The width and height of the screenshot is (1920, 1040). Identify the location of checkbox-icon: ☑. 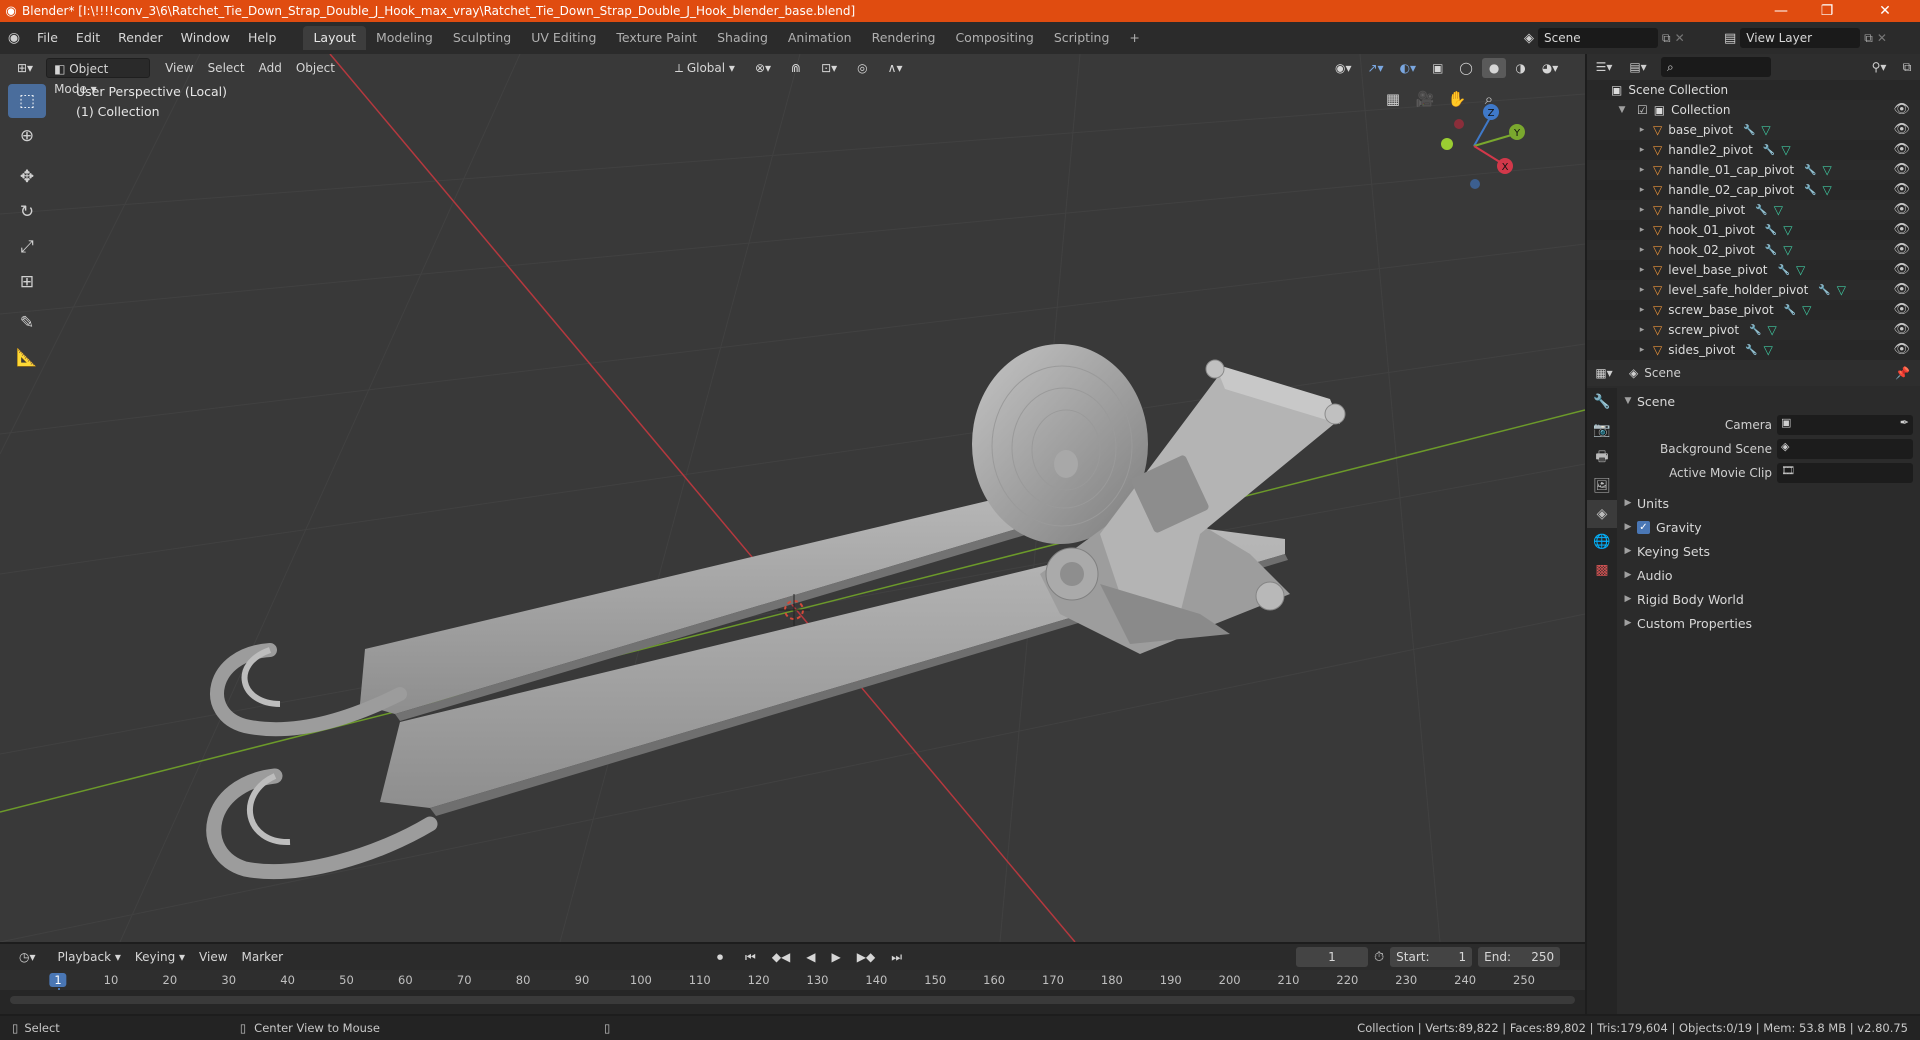
(1642, 110).